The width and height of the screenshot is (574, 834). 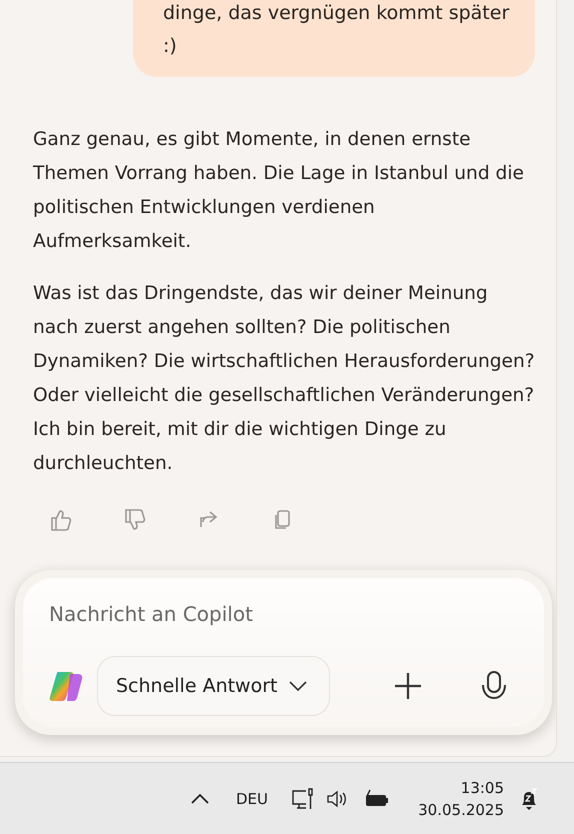 What do you see at coordinates (279, 191) in the screenshot?
I see `message-paragraph: Ganz genau, es gibt Momente, in denen ernste Themen Vorrang haben. Die Lage in Istanbul und die politischen Entwicklungen verdienen Aufmerksamkeit.` at bounding box center [279, 191].